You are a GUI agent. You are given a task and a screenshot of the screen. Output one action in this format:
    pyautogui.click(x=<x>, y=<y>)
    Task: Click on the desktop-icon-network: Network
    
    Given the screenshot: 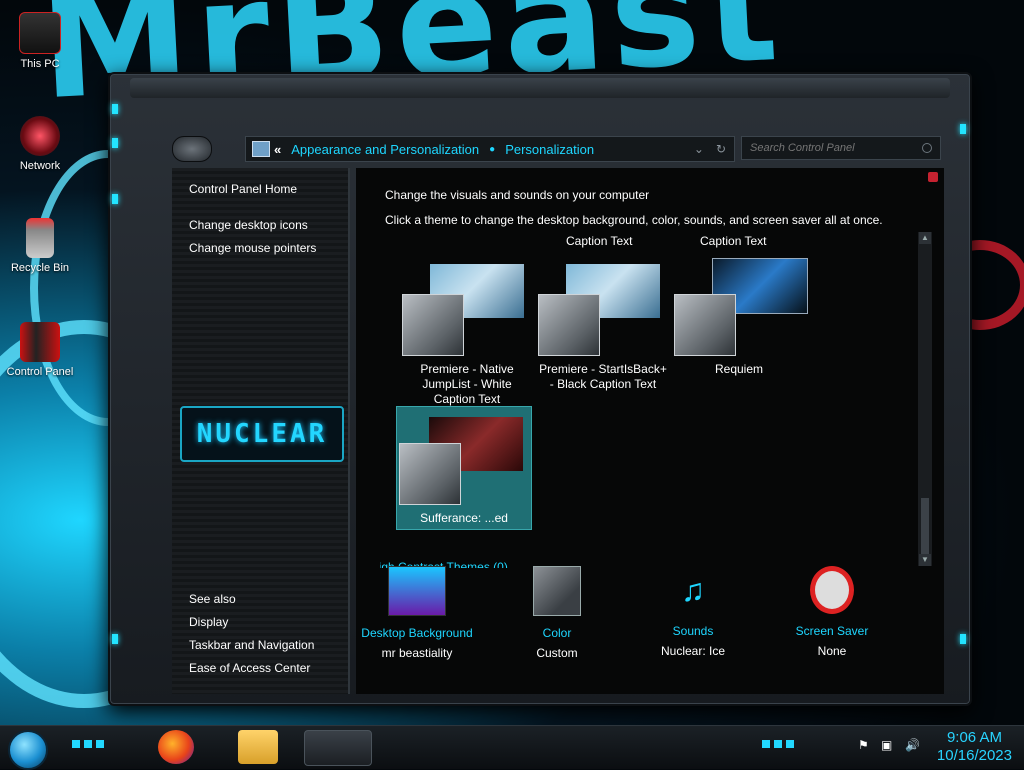 What is the action you would take?
    pyautogui.click(x=40, y=144)
    